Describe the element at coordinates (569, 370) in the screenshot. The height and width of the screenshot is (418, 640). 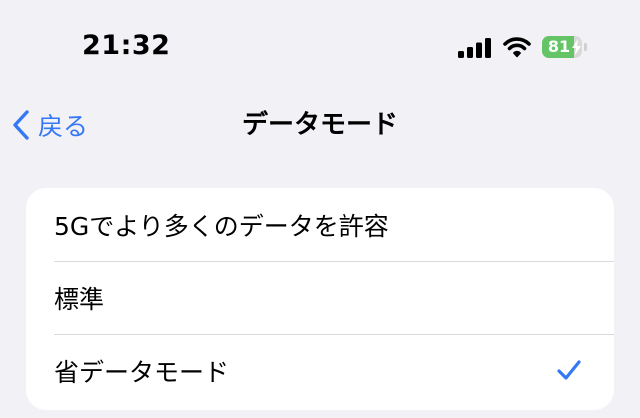
I see `checkmark-icon` at that location.